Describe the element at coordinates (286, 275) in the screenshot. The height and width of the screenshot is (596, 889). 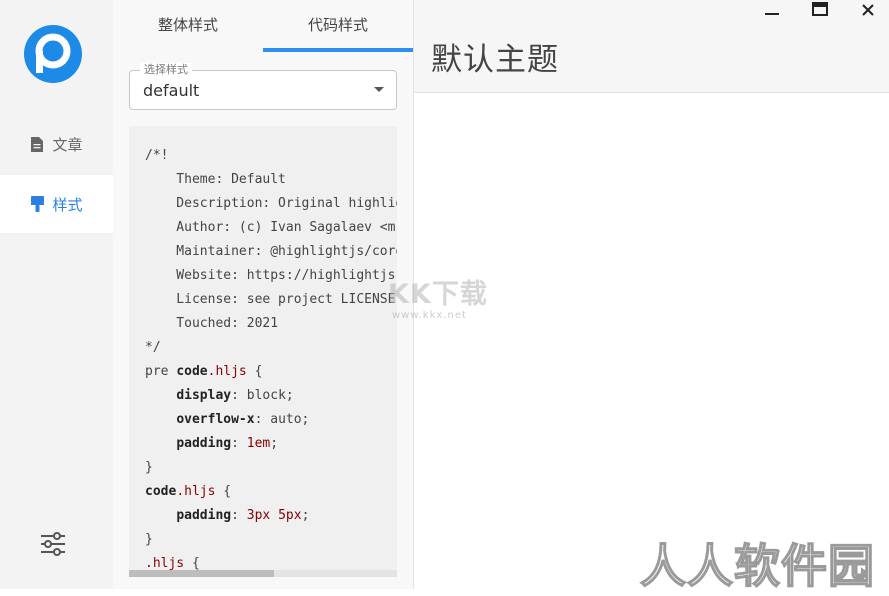
I see `code-line: Website: https://highlightjs.org/` at that location.